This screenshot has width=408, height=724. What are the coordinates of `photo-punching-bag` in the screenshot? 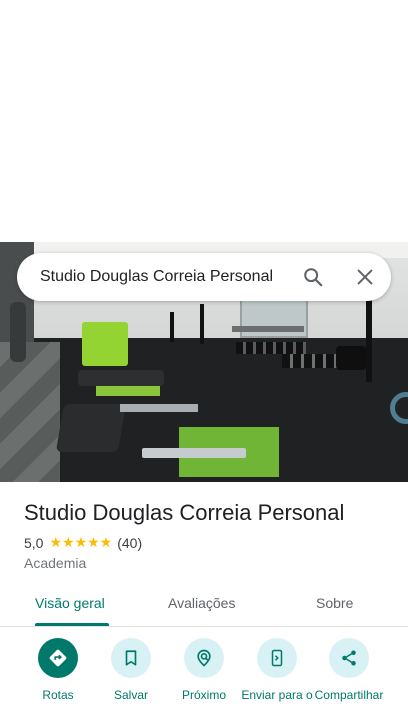 It's located at (18, 332).